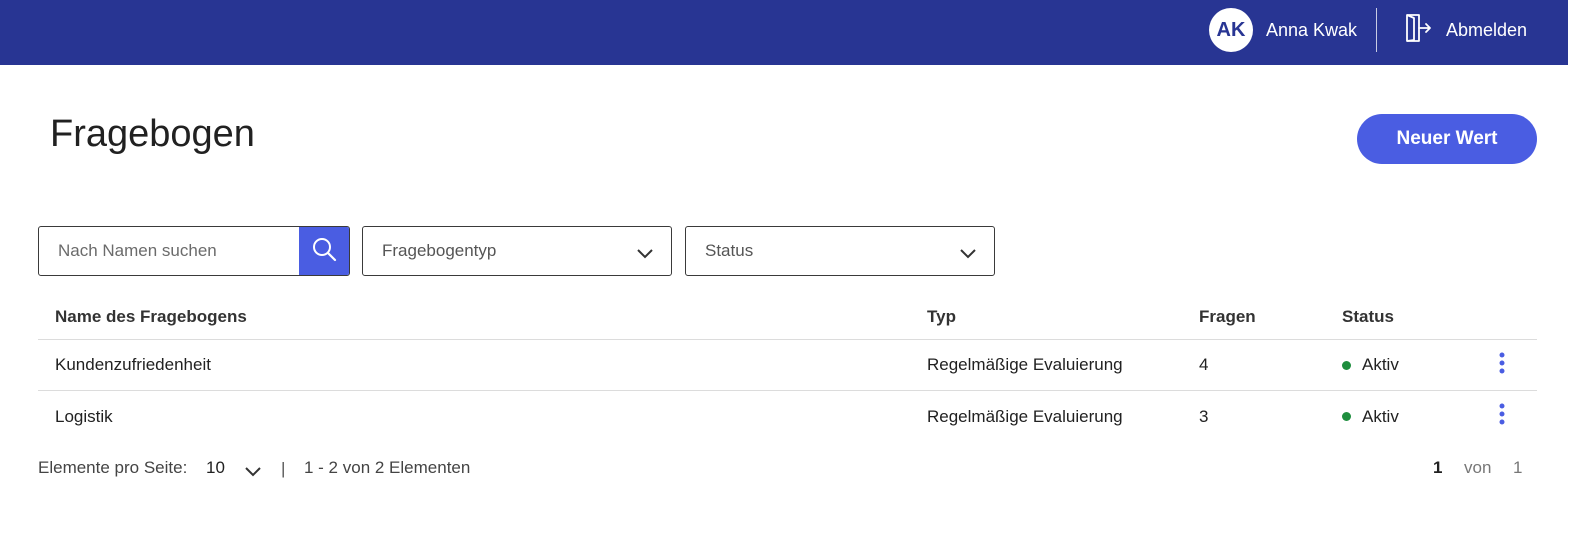 The image size is (1579, 541). Describe the element at coordinates (1312, 29) in the screenshot. I see `user-name: Anna Kwak` at that location.